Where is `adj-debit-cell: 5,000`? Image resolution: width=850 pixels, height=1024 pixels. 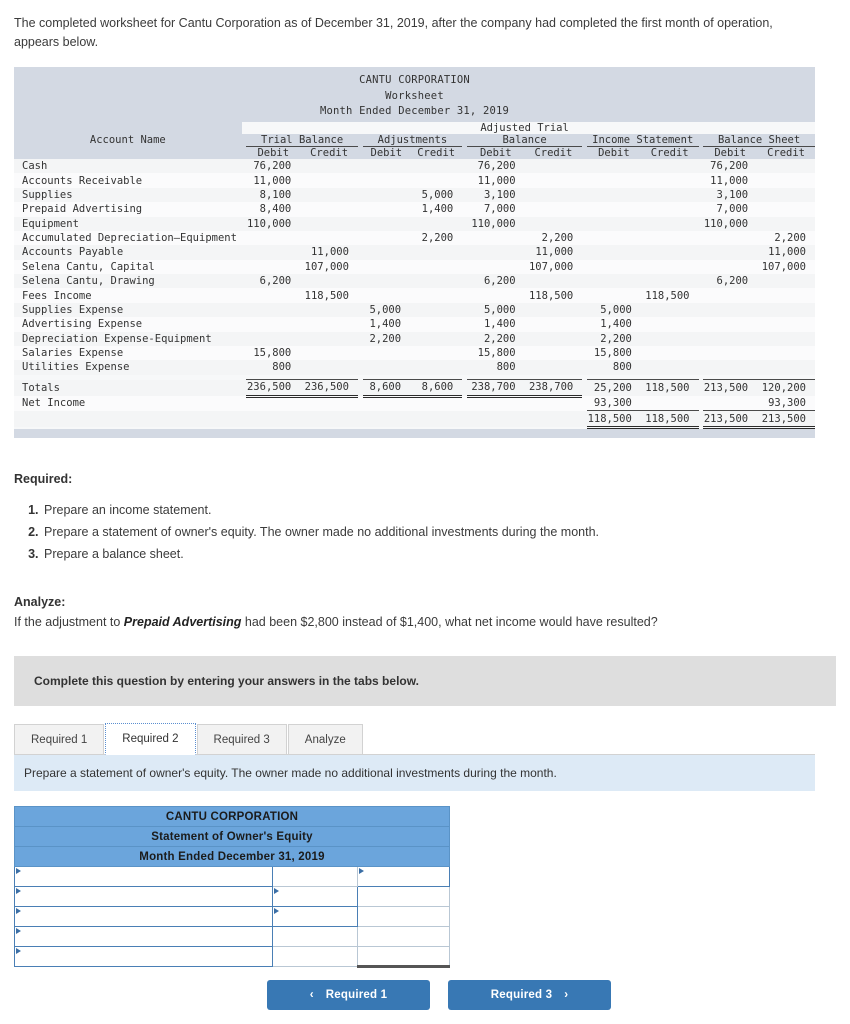
adj-debit-cell: 5,000 is located at coordinates (386, 310).